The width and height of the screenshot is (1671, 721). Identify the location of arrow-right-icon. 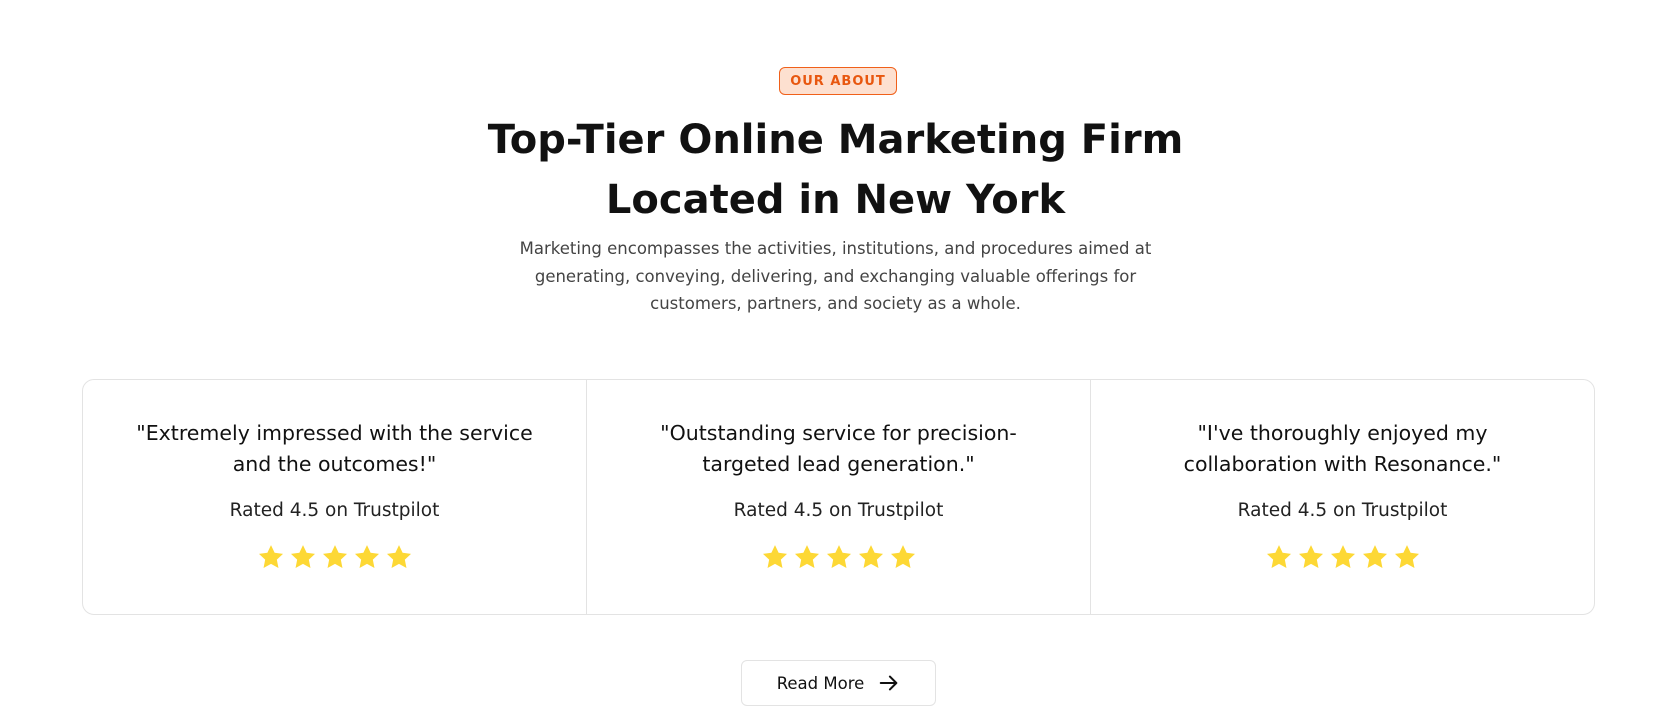
(889, 683).